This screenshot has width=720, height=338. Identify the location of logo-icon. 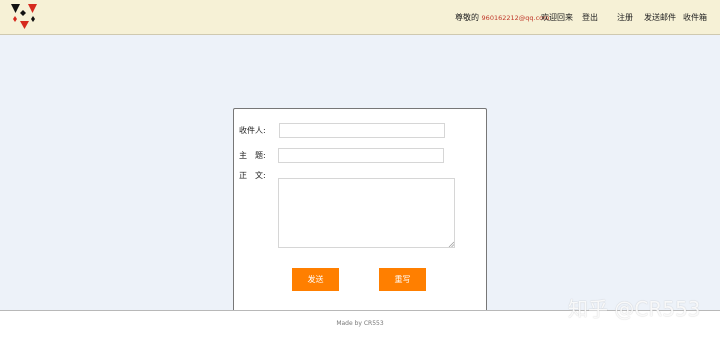
(25, 16).